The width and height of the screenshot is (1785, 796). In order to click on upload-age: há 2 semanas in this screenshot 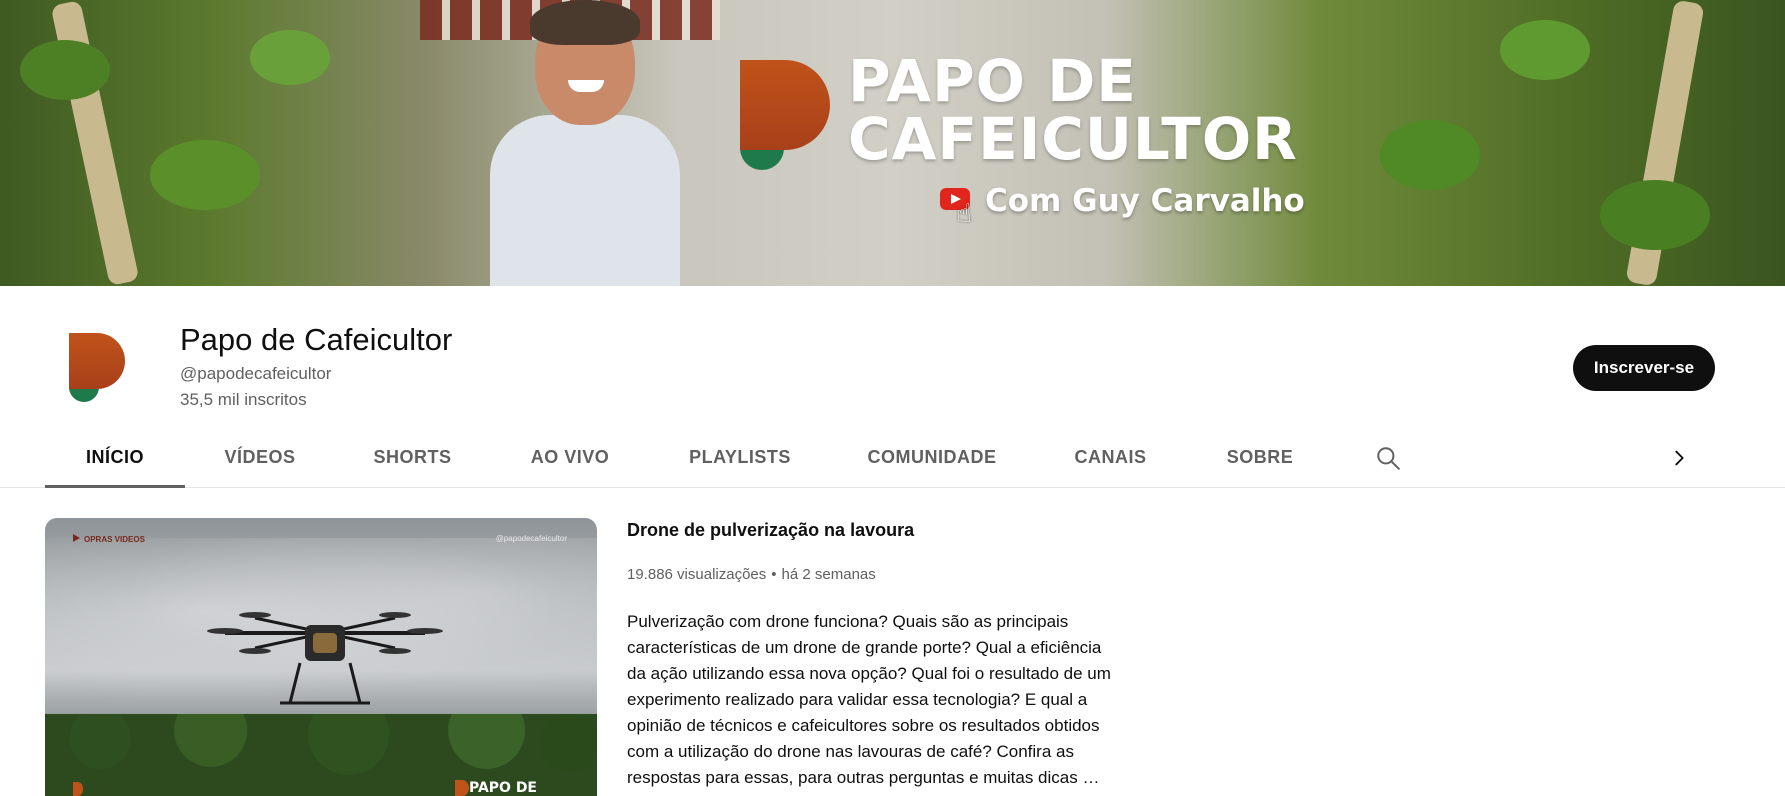, I will do `click(828, 574)`.